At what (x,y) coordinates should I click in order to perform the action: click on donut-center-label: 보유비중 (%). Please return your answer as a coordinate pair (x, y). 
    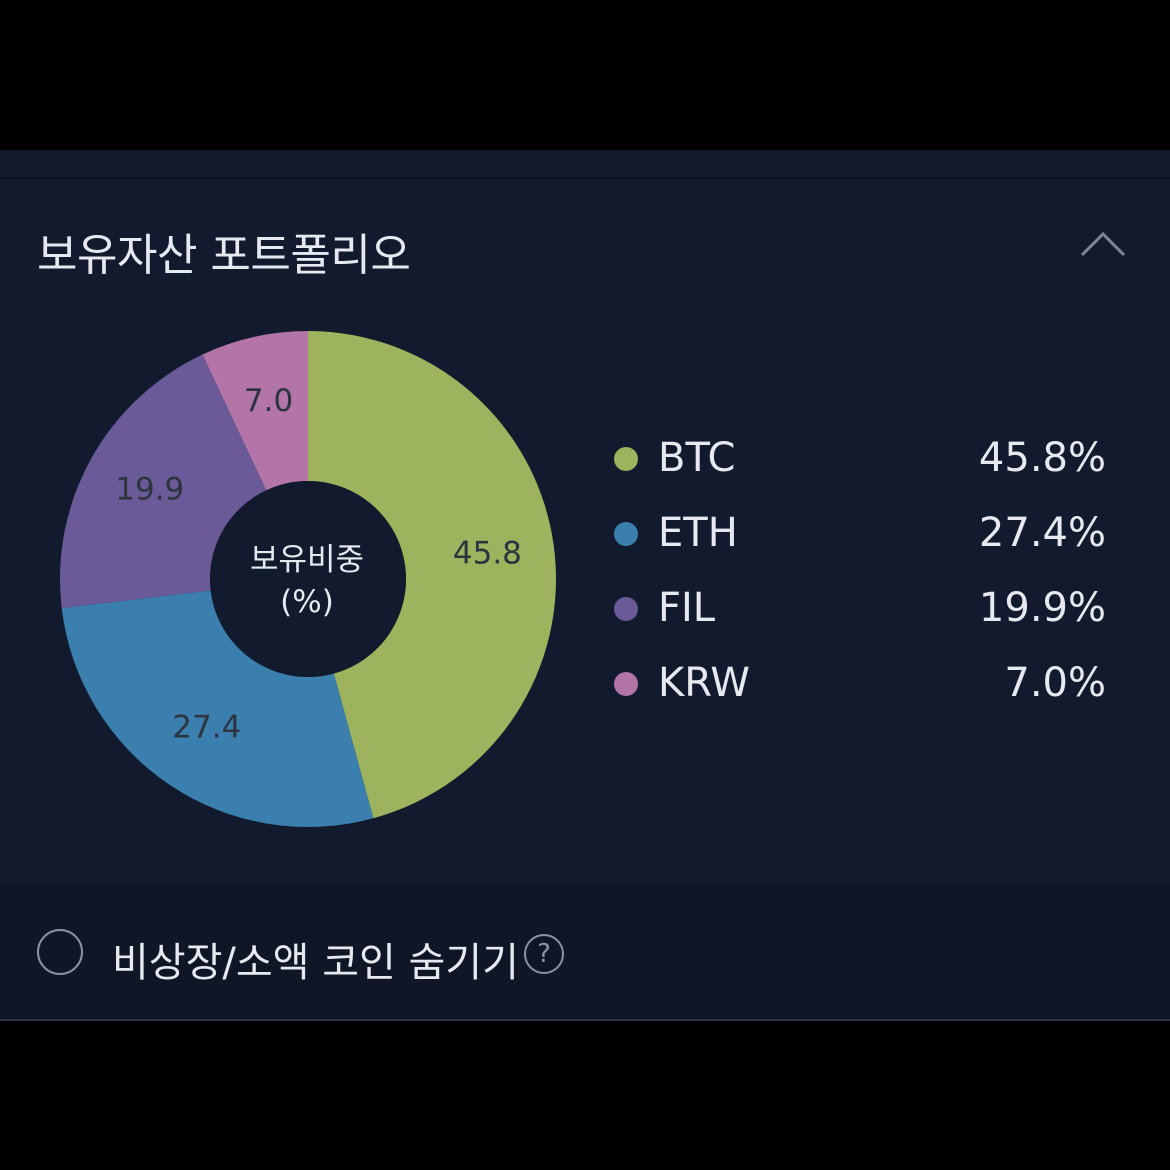
    Looking at the image, I should click on (307, 581).